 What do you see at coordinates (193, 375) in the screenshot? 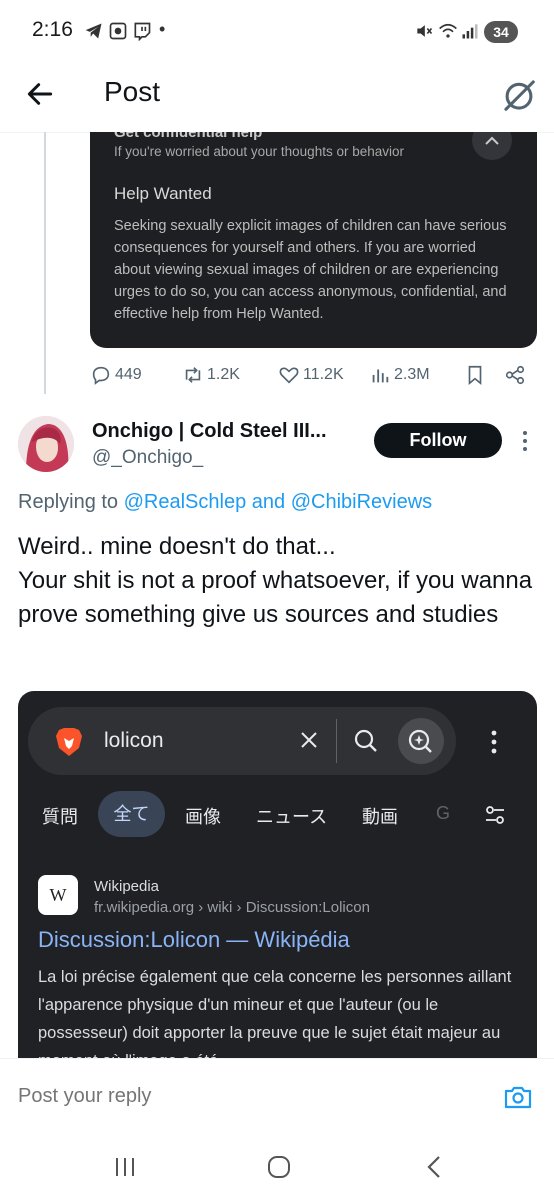
I see `repost-icon` at bounding box center [193, 375].